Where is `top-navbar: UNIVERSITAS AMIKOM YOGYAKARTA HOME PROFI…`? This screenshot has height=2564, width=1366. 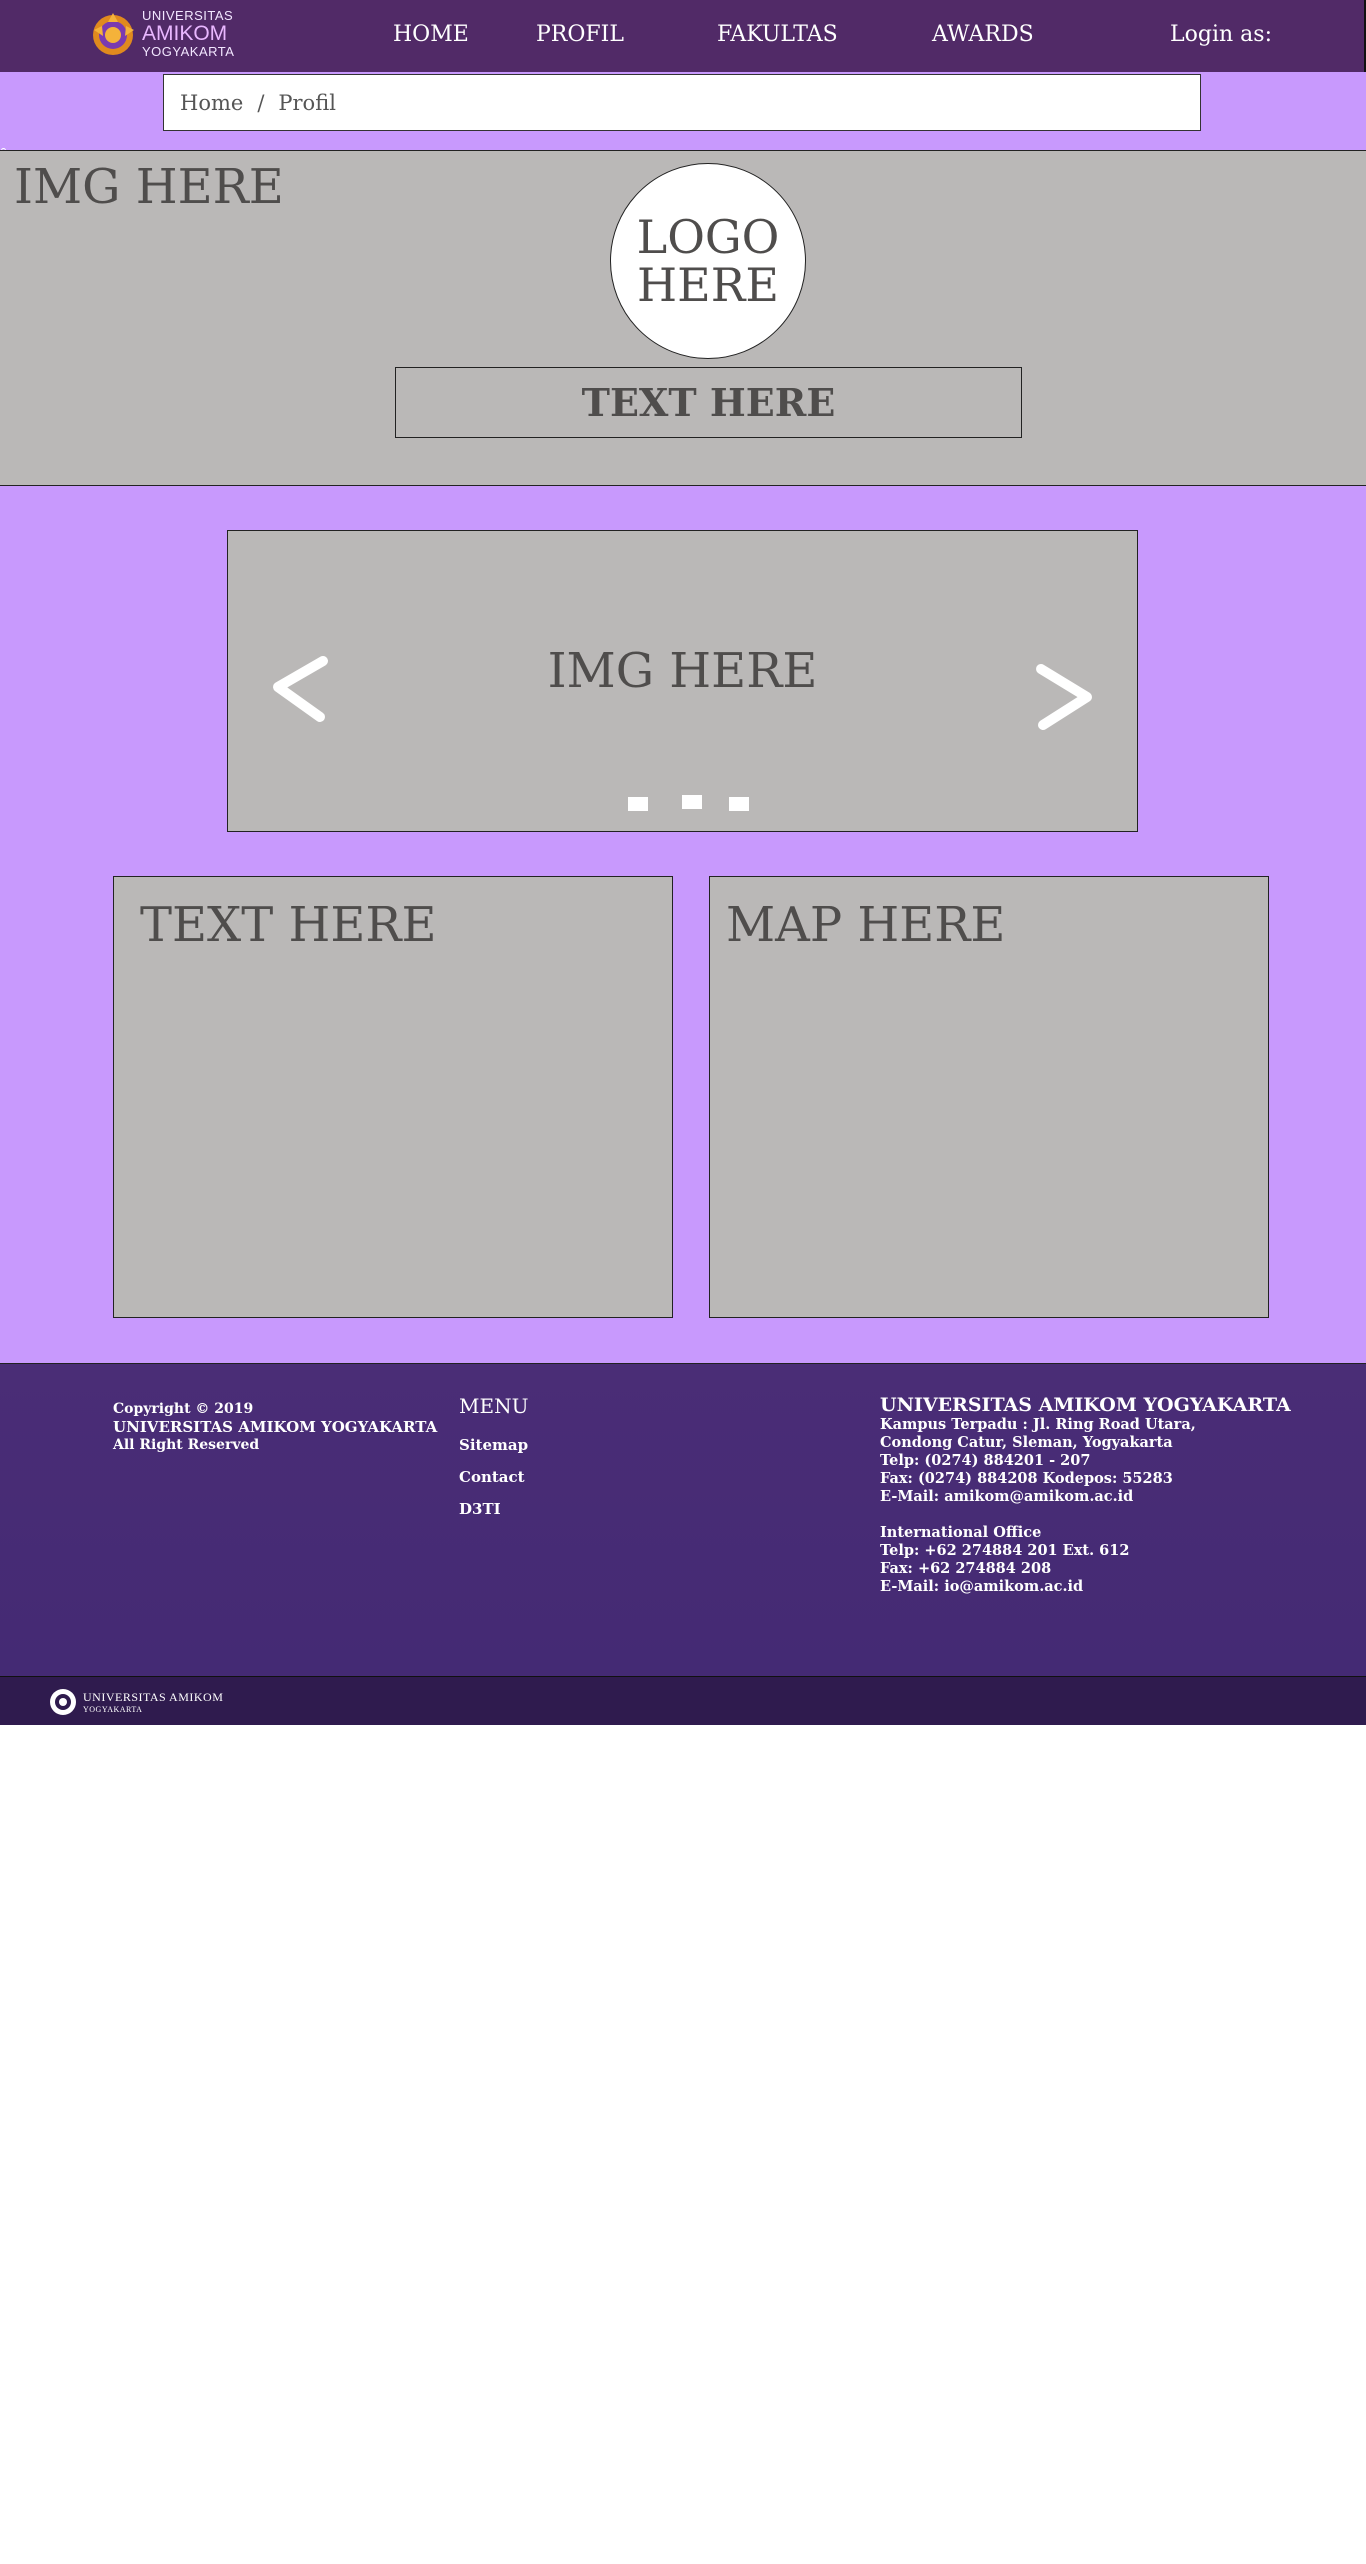
top-navbar: UNIVERSITAS AMIKOM YOGYAKARTA HOME PROFI… is located at coordinates (683, 36).